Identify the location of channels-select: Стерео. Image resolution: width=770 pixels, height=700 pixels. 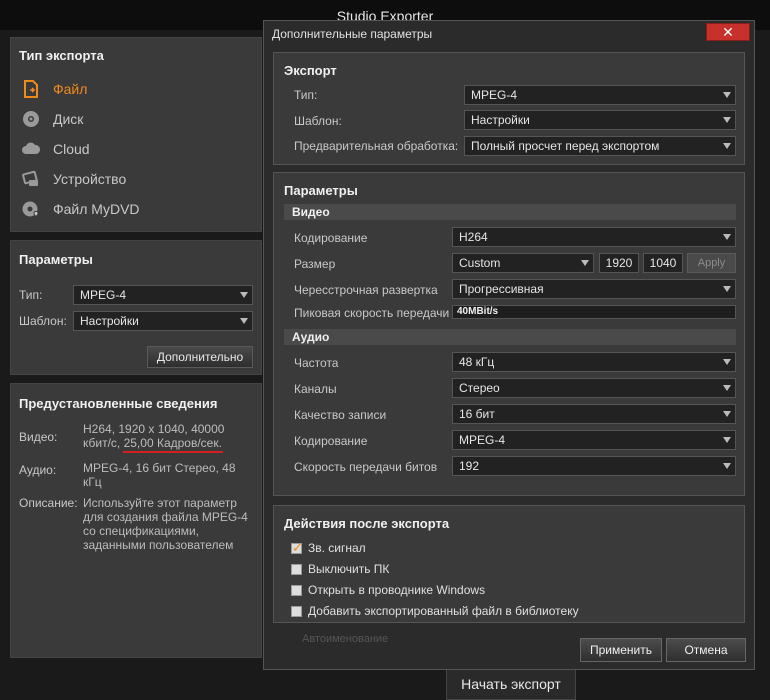
(594, 388).